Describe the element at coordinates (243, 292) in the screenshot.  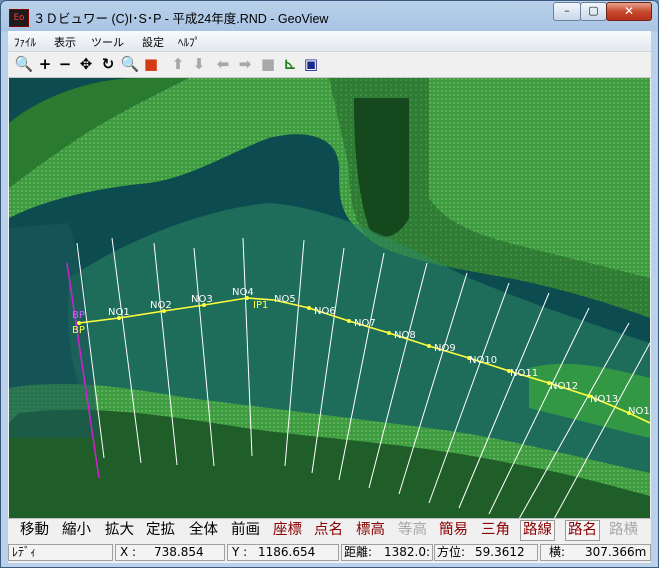
I see `station-label-no4: NO4` at that location.